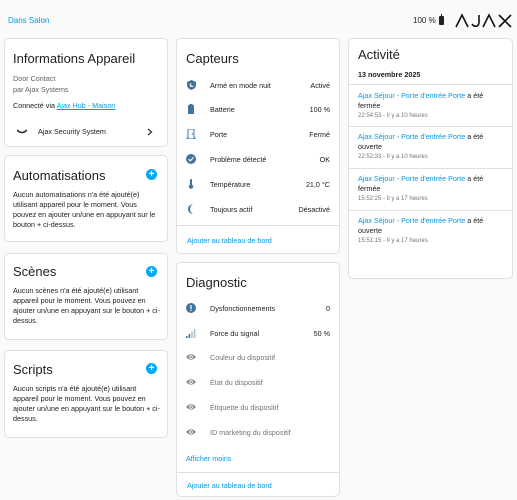  I want to click on diagnostic-label: Dysfonctionnements, so click(243, 308).